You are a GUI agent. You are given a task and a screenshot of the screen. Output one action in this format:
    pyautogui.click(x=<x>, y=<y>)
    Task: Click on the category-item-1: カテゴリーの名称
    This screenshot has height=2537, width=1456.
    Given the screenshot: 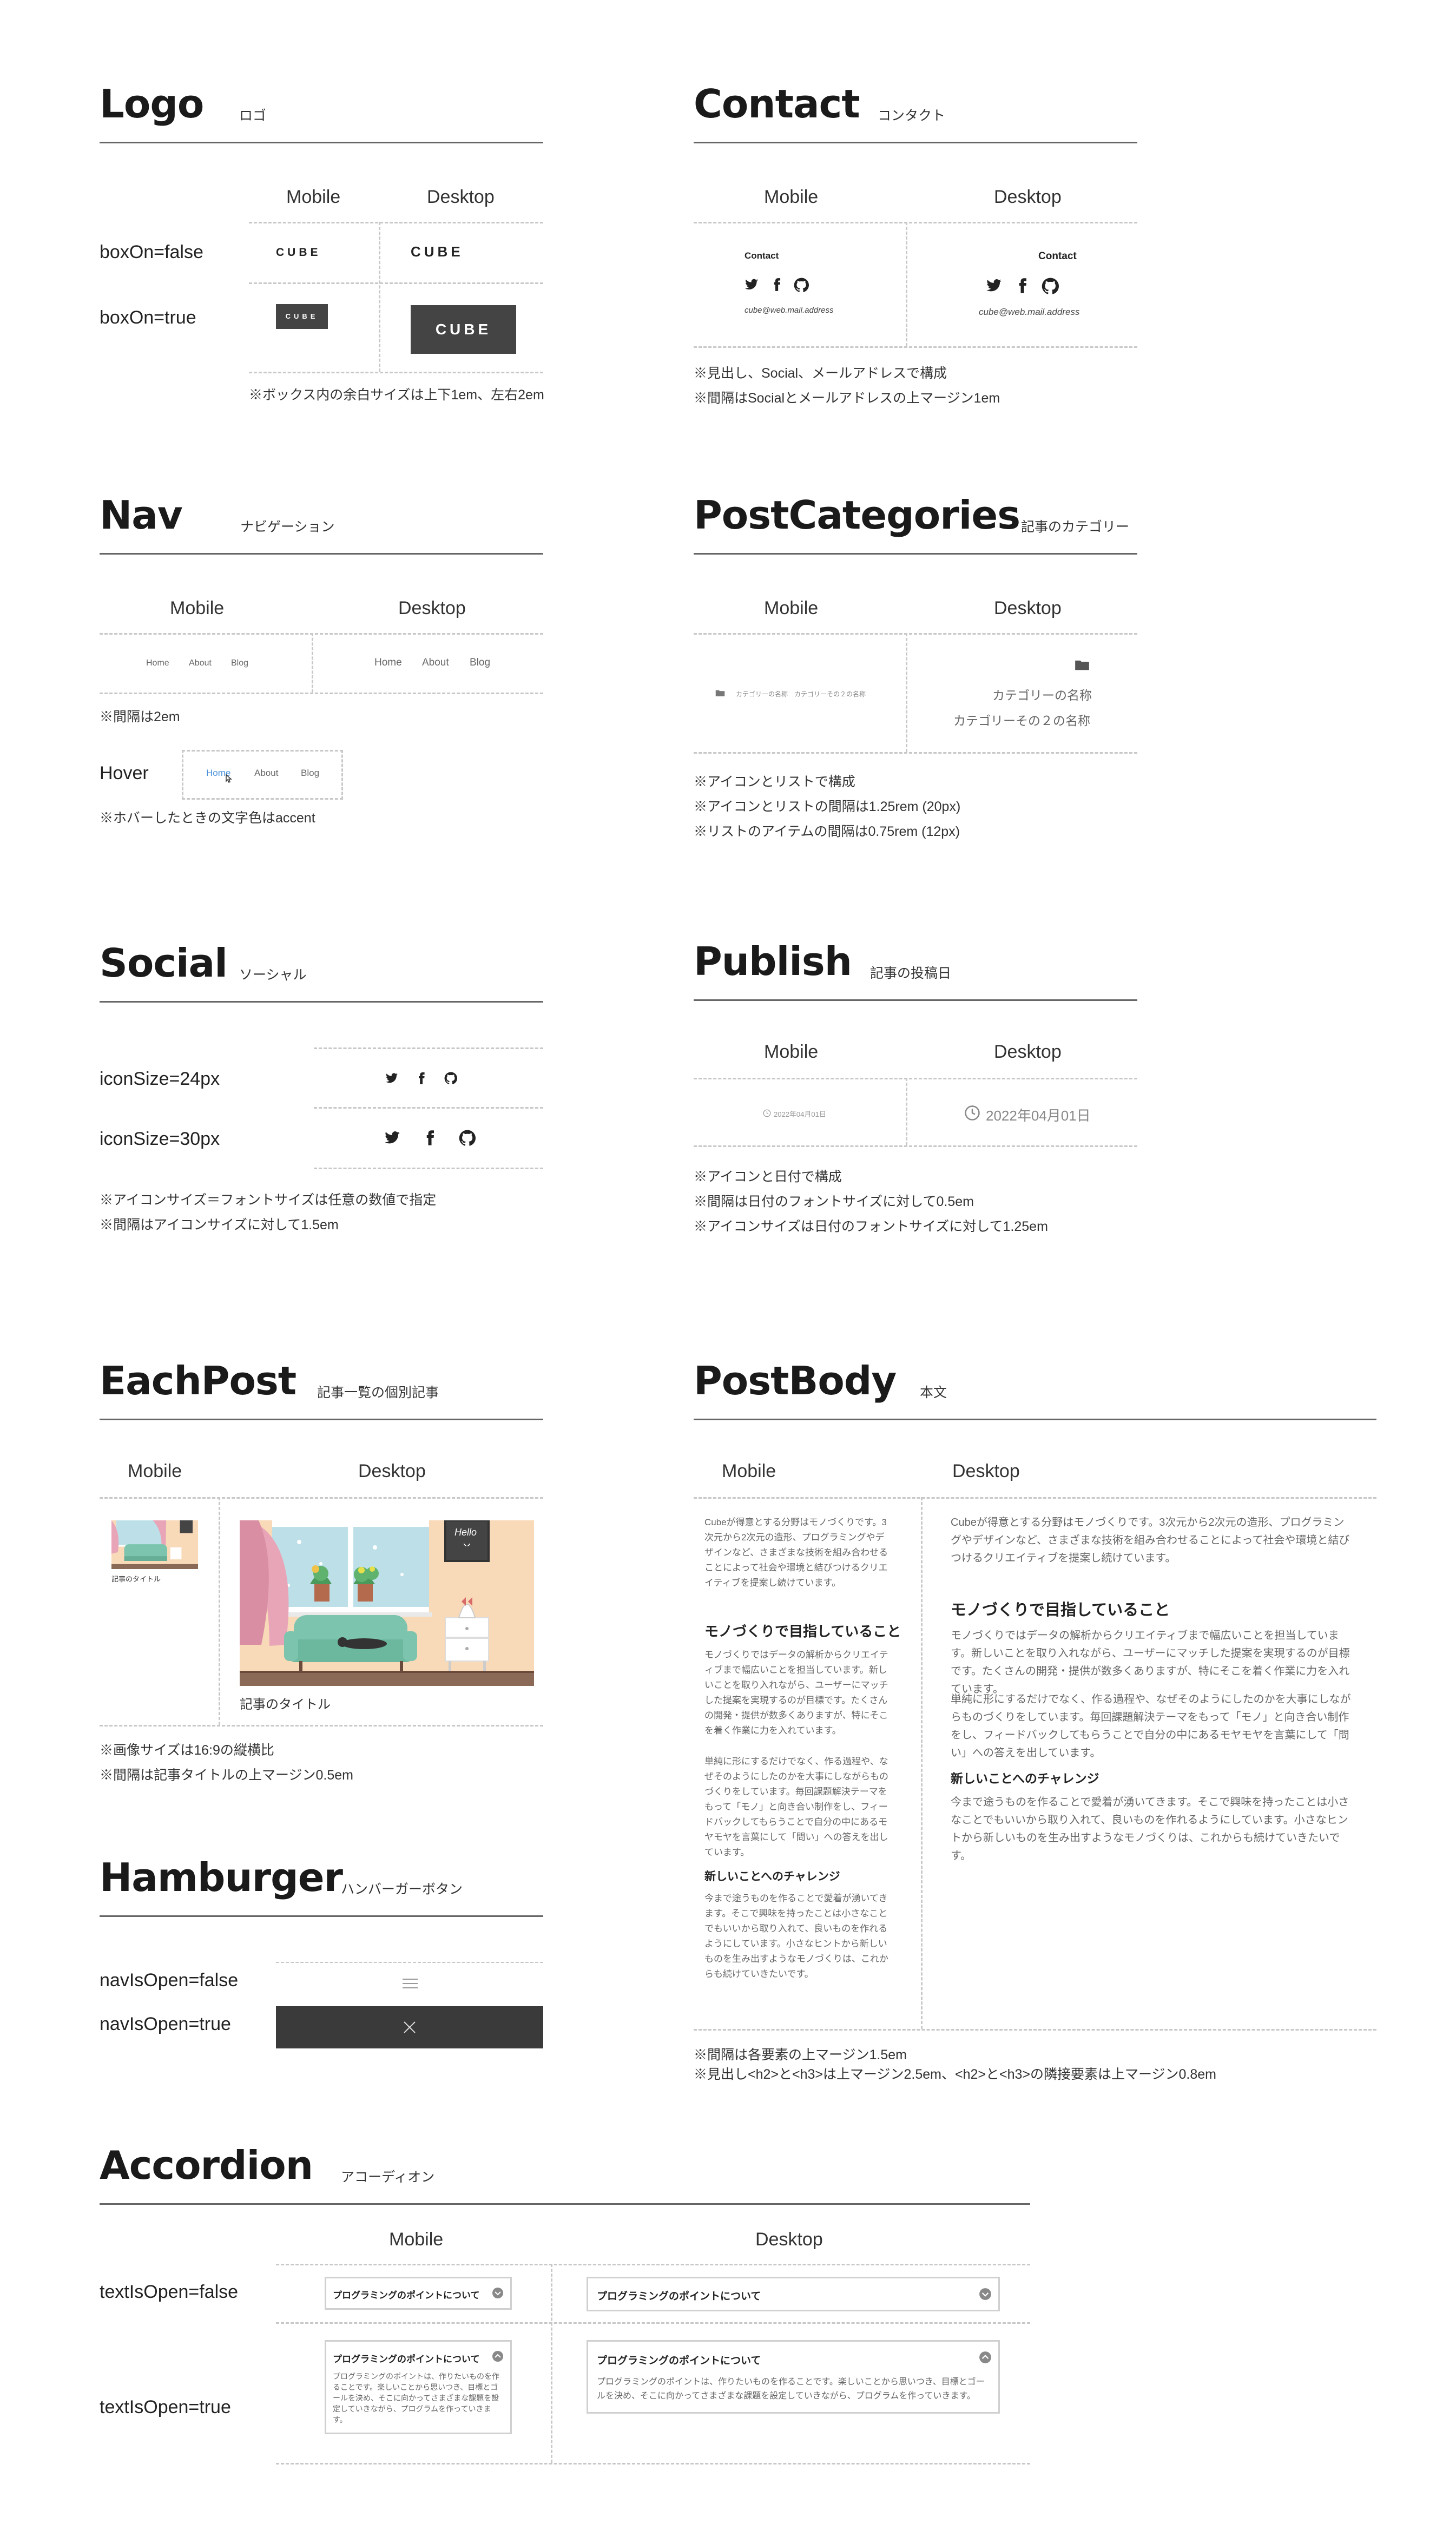 What is the action you would take?
    pyautogui.click(x=1042, y=694)
    